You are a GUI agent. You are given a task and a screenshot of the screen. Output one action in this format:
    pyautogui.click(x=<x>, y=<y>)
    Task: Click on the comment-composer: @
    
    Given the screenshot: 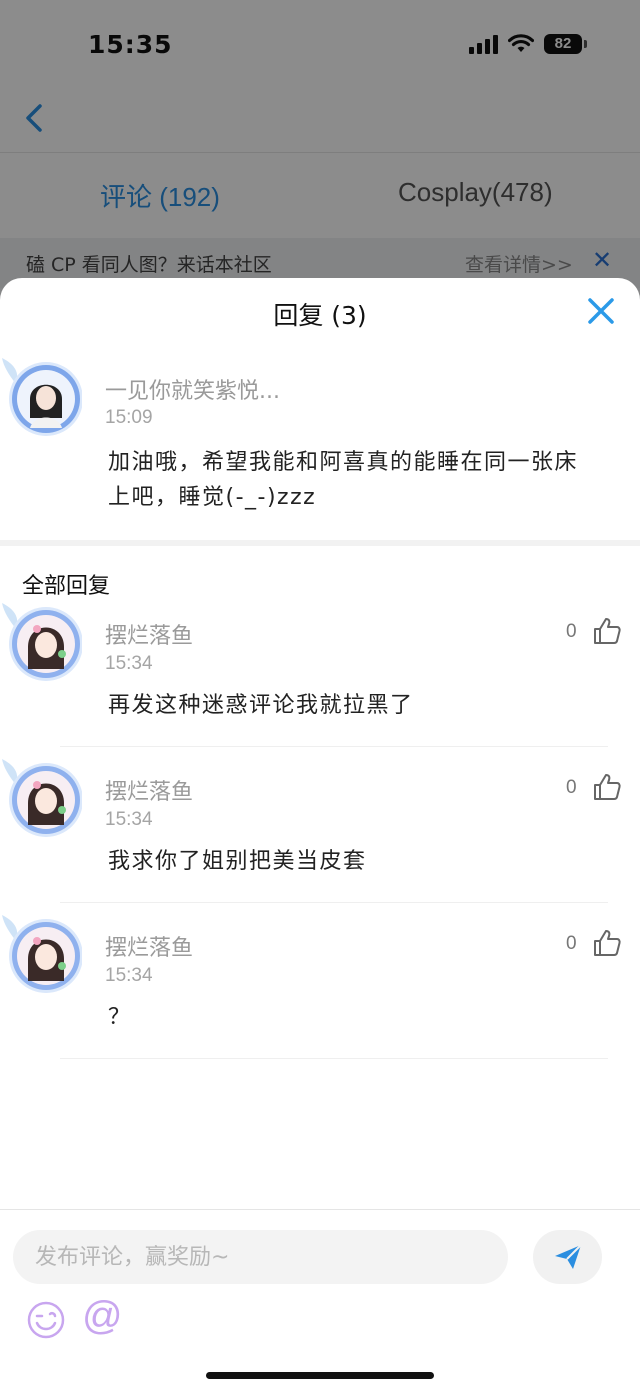 What is the action you would take?
    pyautogui.click(x=320, y=1300)
    